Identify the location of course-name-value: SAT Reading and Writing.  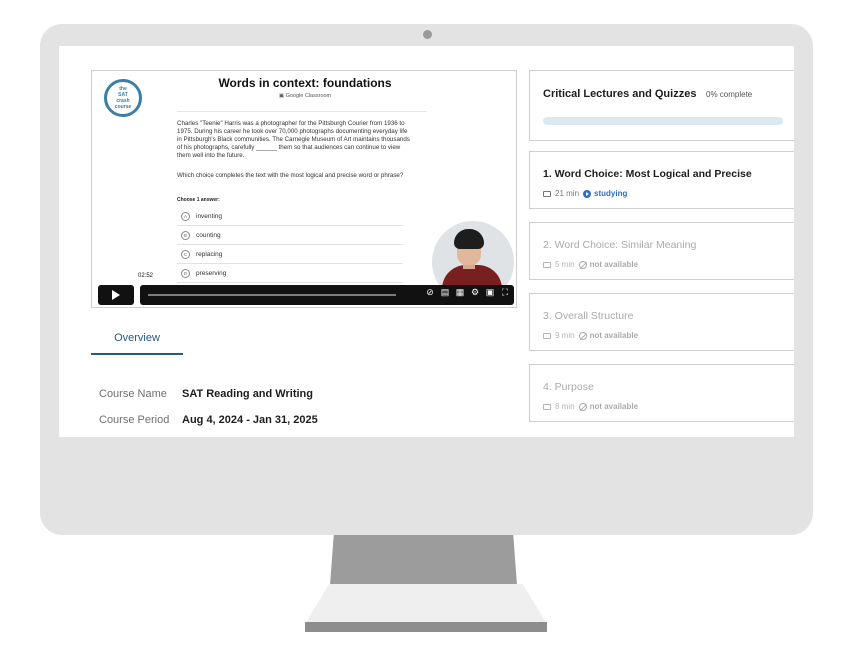
(247, 394).